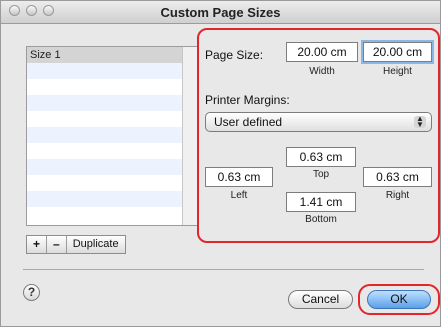  Describe the element at coordinates (322, 52) in the screenshot. I see `width-field: 20.00 cm` at that location.